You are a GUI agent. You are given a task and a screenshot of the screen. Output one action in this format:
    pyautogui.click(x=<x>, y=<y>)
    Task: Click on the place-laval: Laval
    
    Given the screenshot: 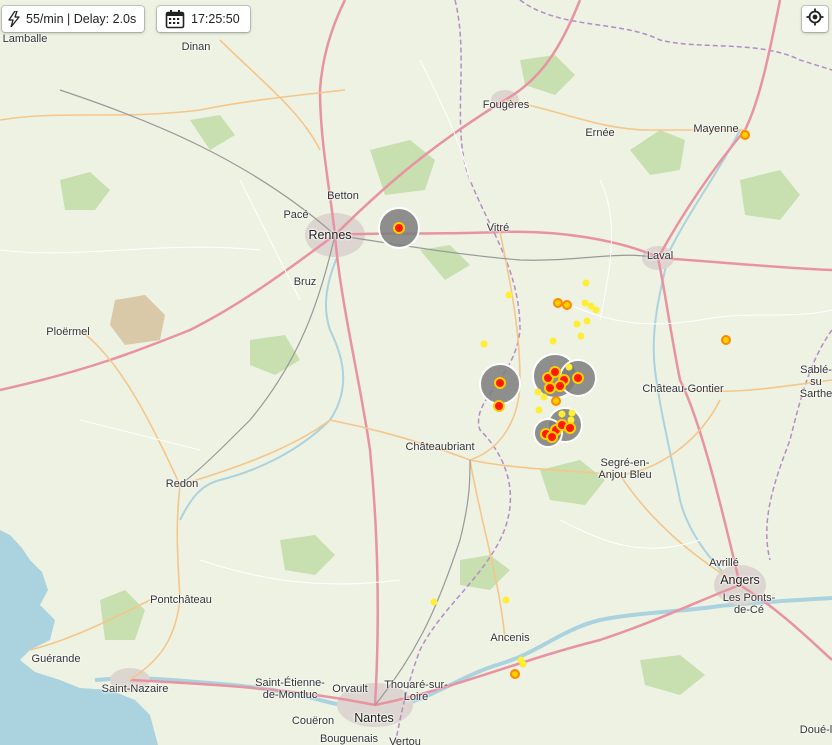 What is the action you would take?
    pyautogui.click(x=660, y=256)
    